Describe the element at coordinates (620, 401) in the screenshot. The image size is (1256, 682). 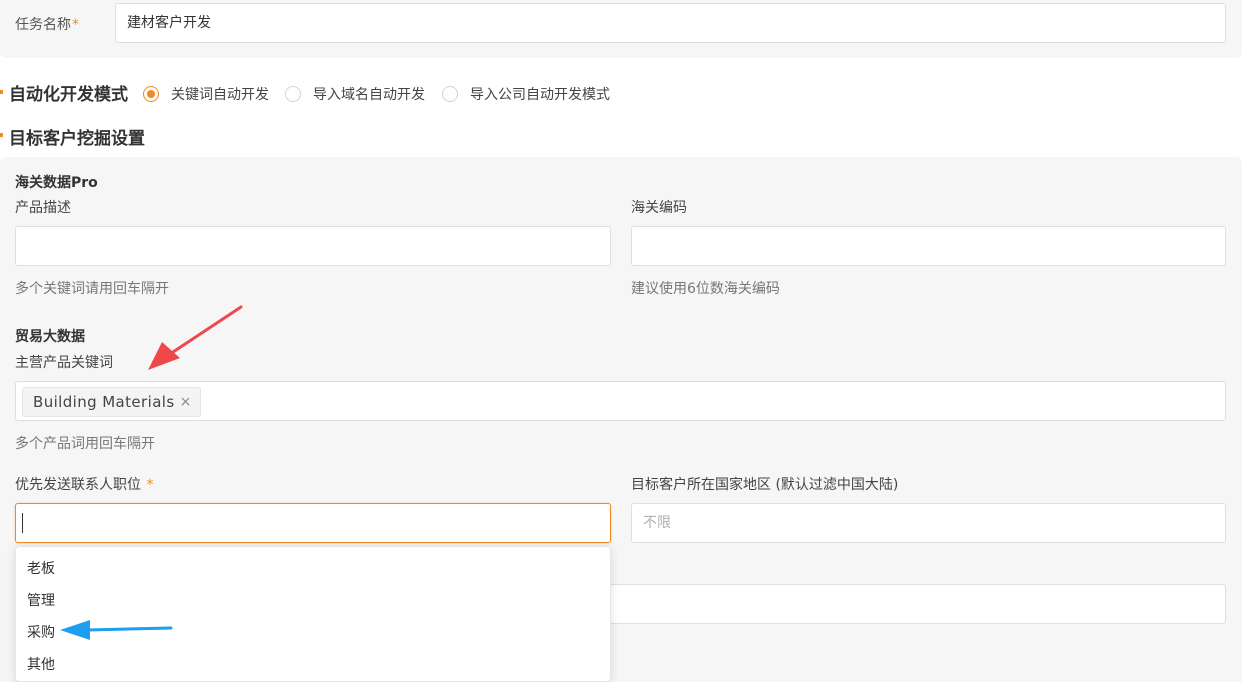
I see `main-product-keywords-input: Building Materials ×` at that location.